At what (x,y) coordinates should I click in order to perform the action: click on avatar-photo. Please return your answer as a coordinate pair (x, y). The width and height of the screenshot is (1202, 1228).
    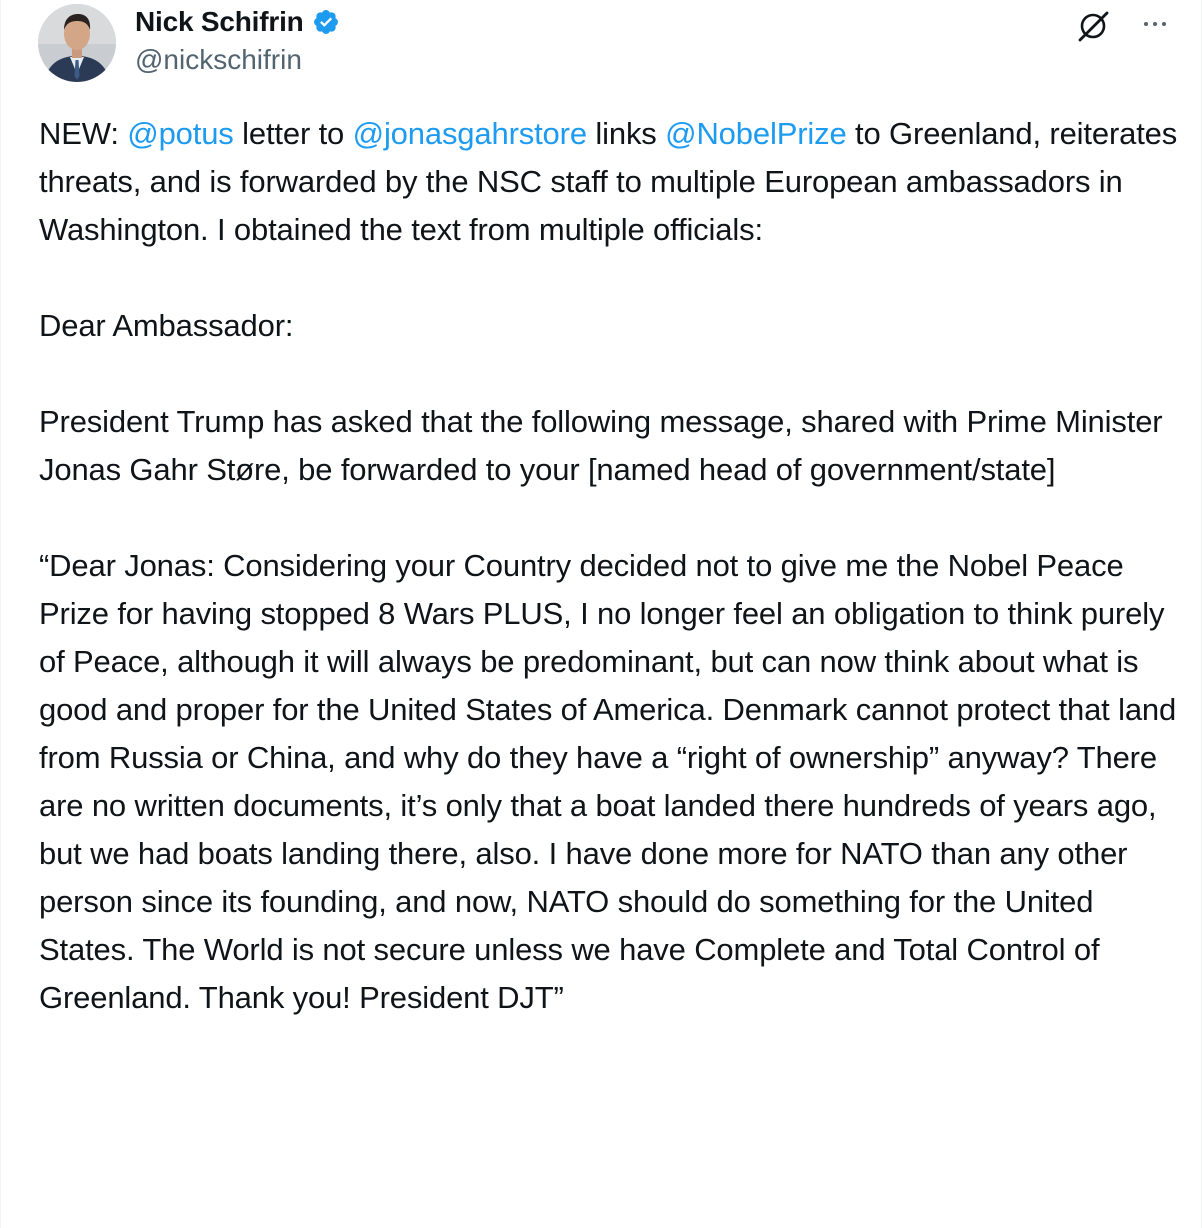
    Looking at the image, I should click on (77, 43).